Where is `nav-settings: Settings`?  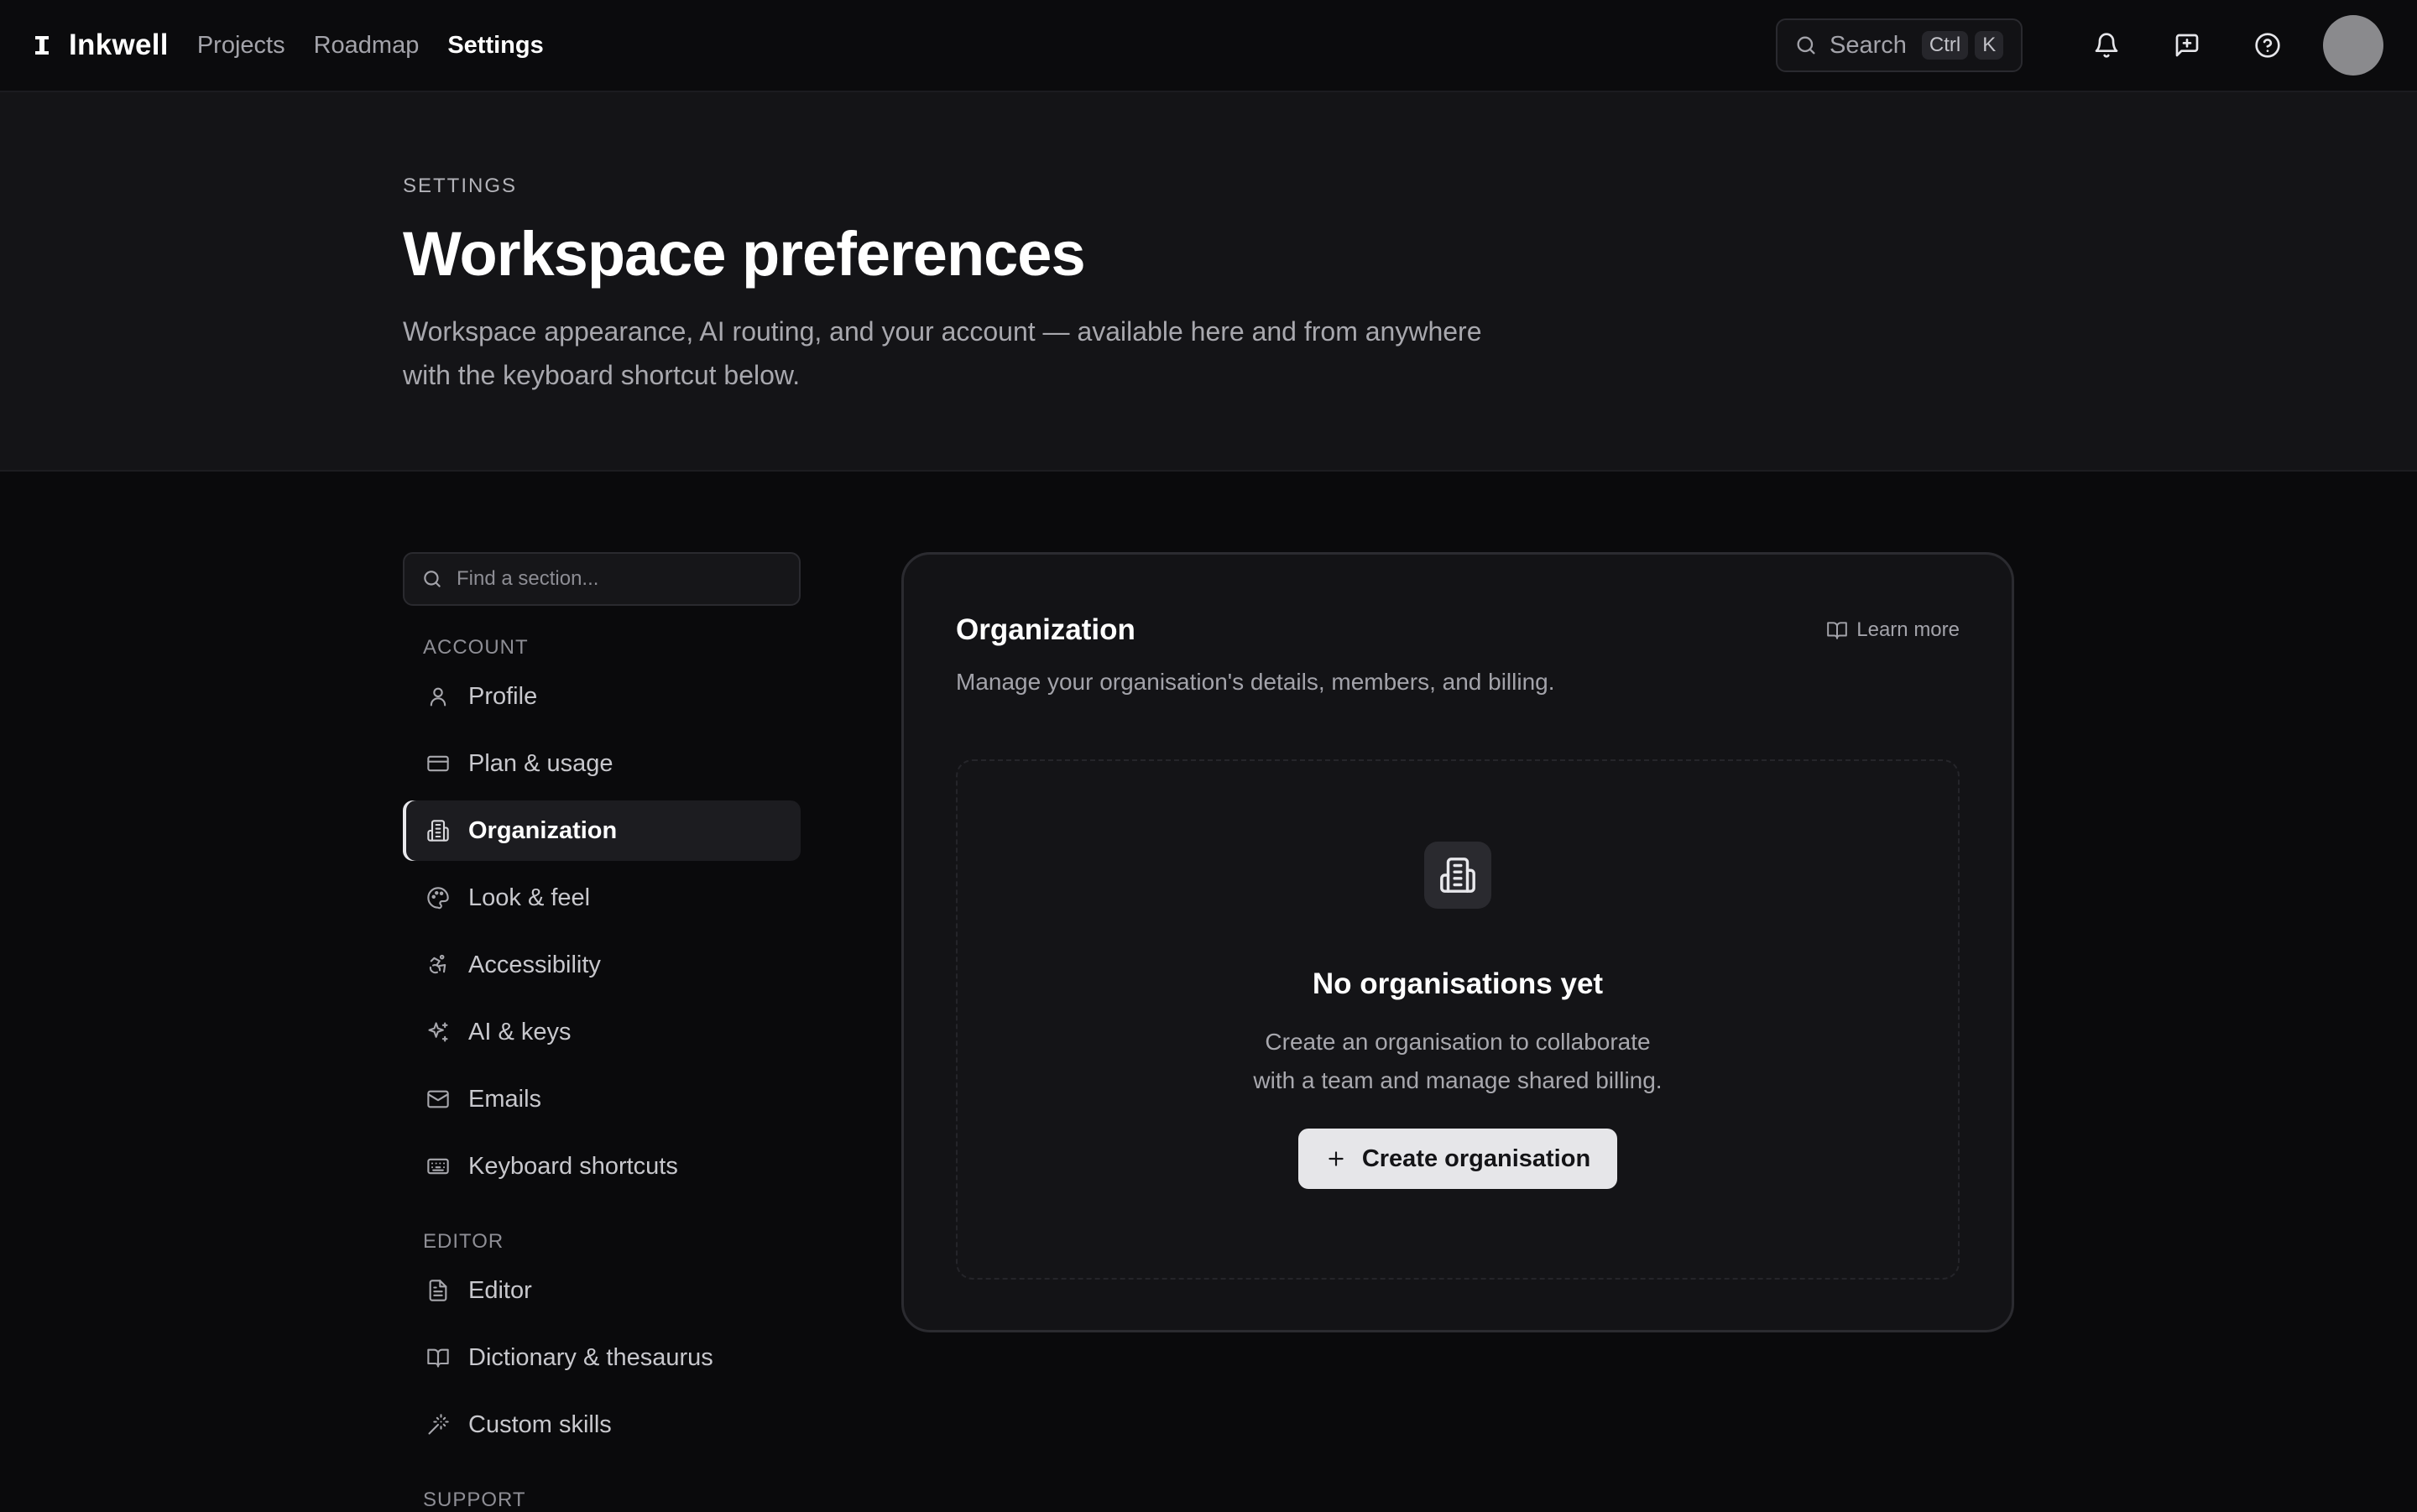
nav-settings: Settings is located at coordinates (495, 46).